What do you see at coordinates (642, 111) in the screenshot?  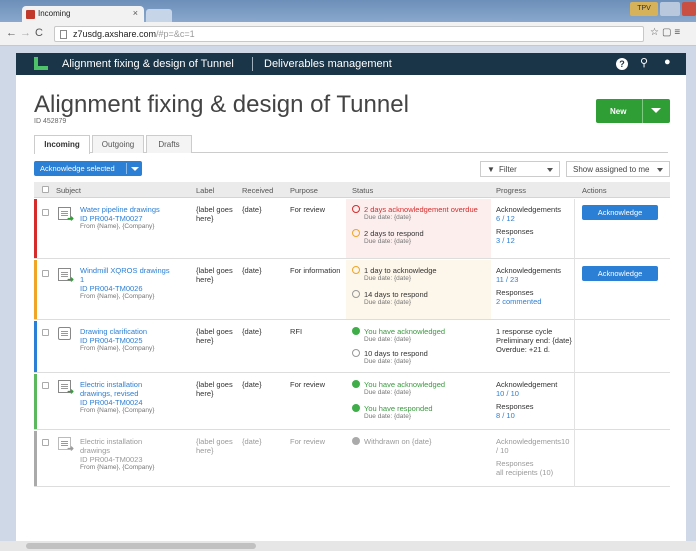 I see `new-button-divider` at bounding box center [642, 111].